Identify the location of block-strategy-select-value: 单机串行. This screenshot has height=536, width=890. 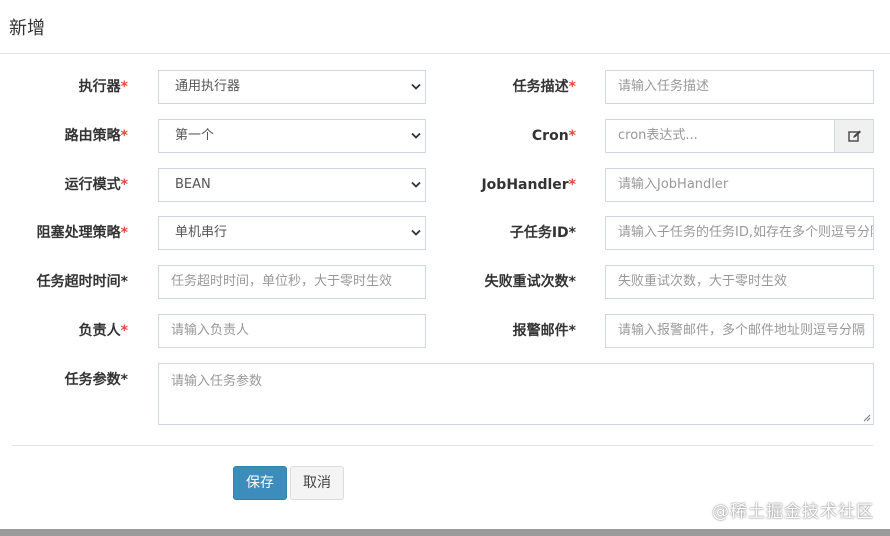
(201, 232).